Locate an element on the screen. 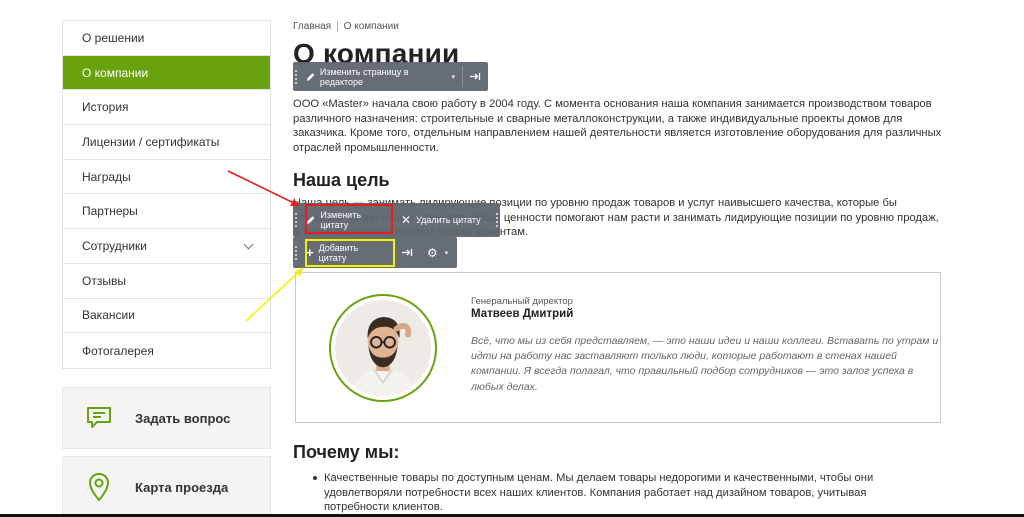 Image resolution: width=1024 pixels, height=517 pixels. annotation-arrows is located at coordinates (265, 246).